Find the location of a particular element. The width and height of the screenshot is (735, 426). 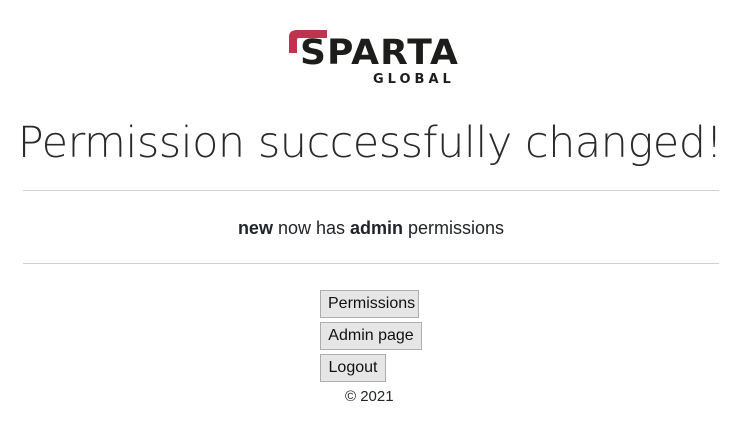

copyright-footer: © 2021 is located at coordinates (369, 396).